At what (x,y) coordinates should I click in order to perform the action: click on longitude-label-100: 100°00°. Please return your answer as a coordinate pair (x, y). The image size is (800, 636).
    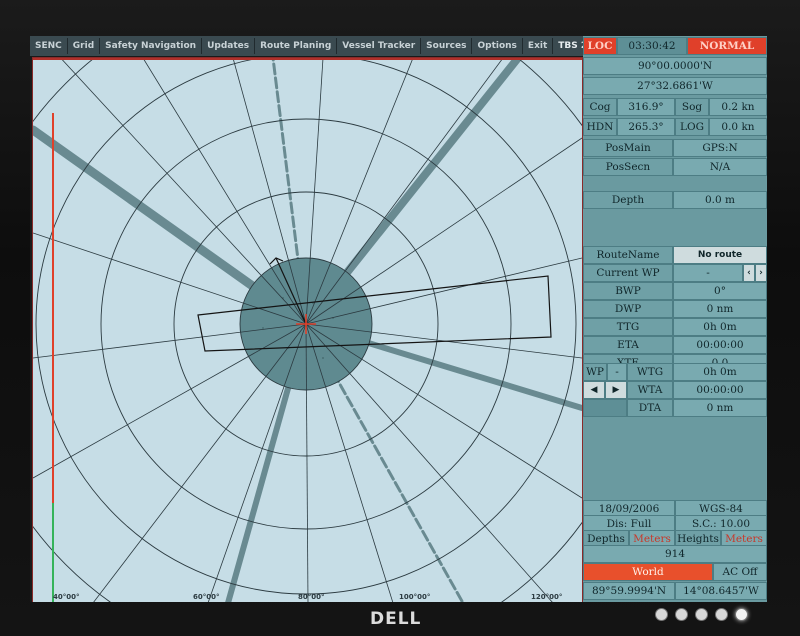
    Looking at the image, I should click on (415, 597).